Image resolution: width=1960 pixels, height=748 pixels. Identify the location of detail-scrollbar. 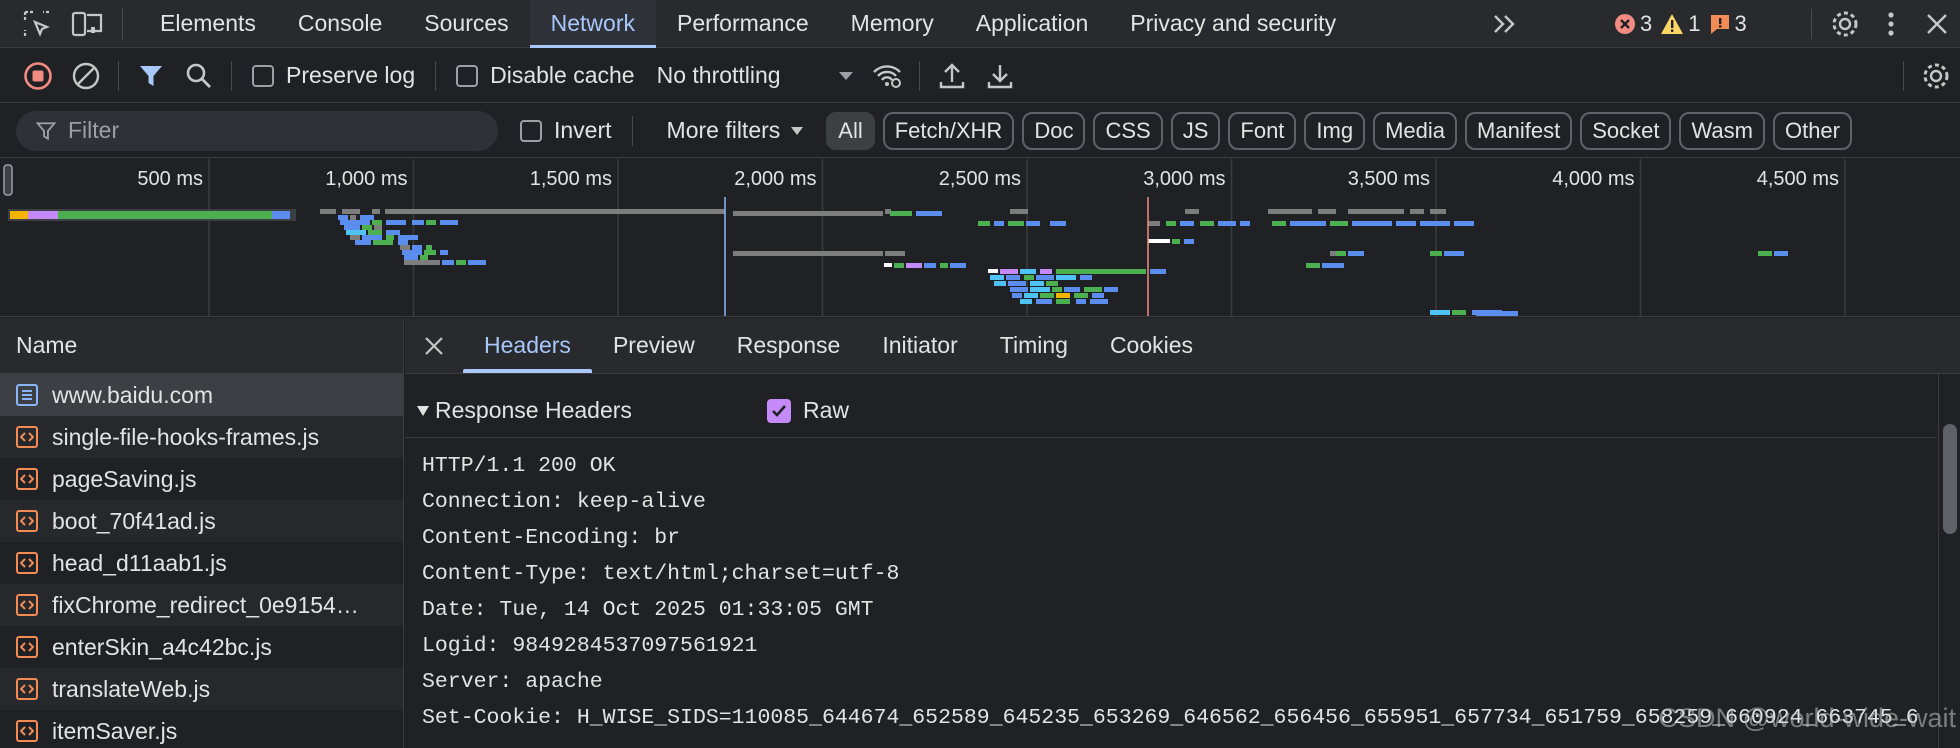
(1949, 561).